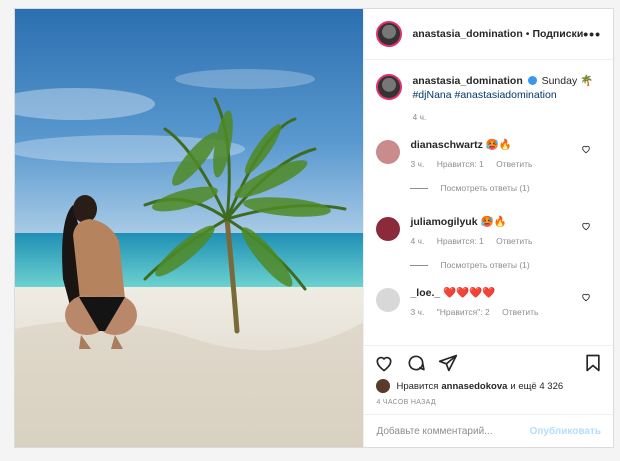  I want to click on likes-summary: Нравится annasedokova и ещё 4 326, so click(488, 386).